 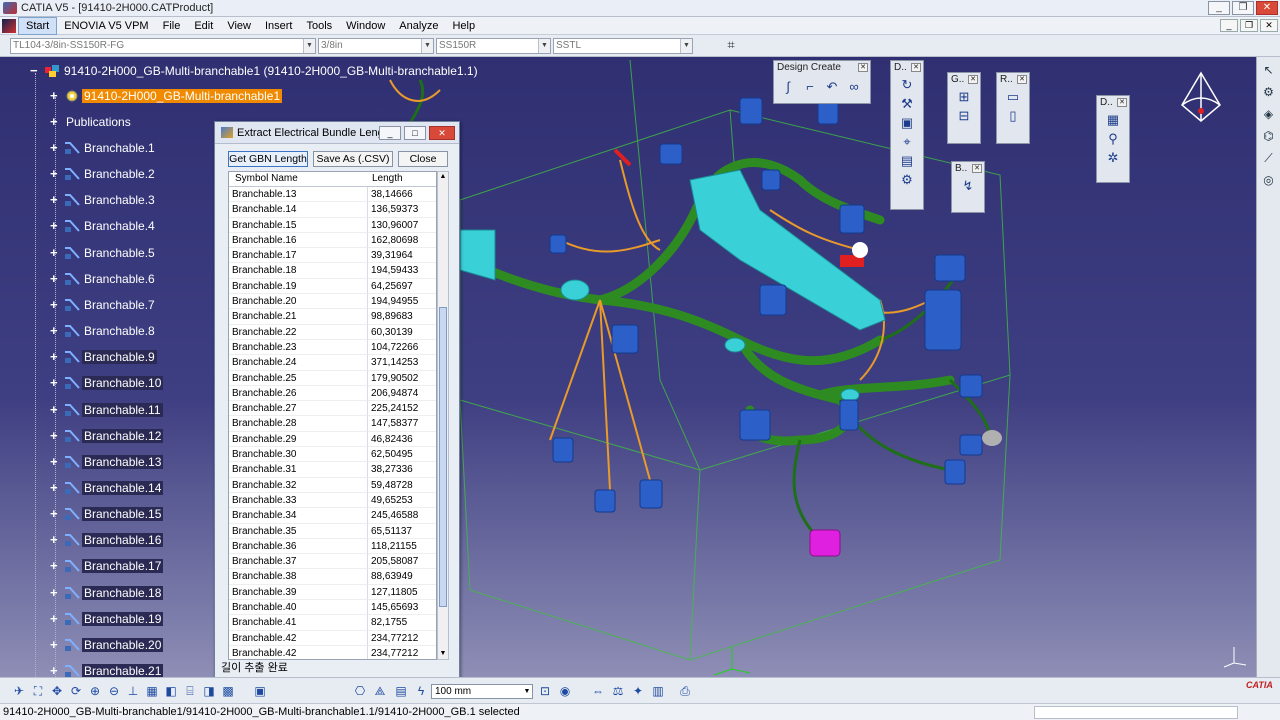 What do you see at coordinates (298, 332) in the screenshot?
I see `cell-symbol-name: Branchable.22` at bounding box center [298, 332].